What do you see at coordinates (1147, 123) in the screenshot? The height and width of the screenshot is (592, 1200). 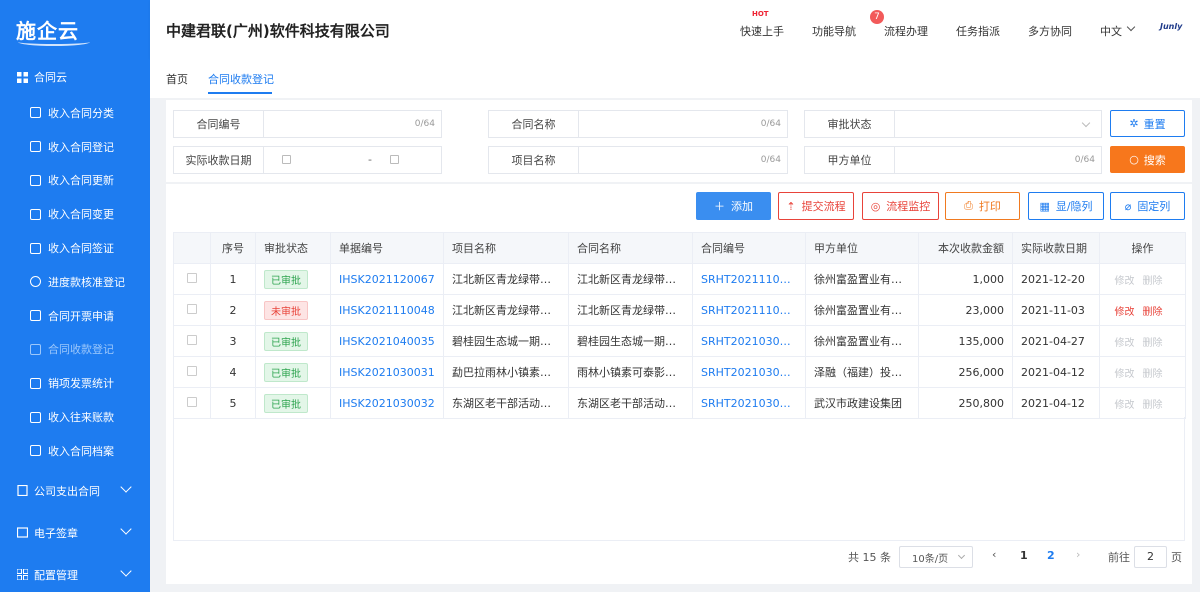 I see `reset-button: ✲ 重置` at bounding box center [1147, 123].